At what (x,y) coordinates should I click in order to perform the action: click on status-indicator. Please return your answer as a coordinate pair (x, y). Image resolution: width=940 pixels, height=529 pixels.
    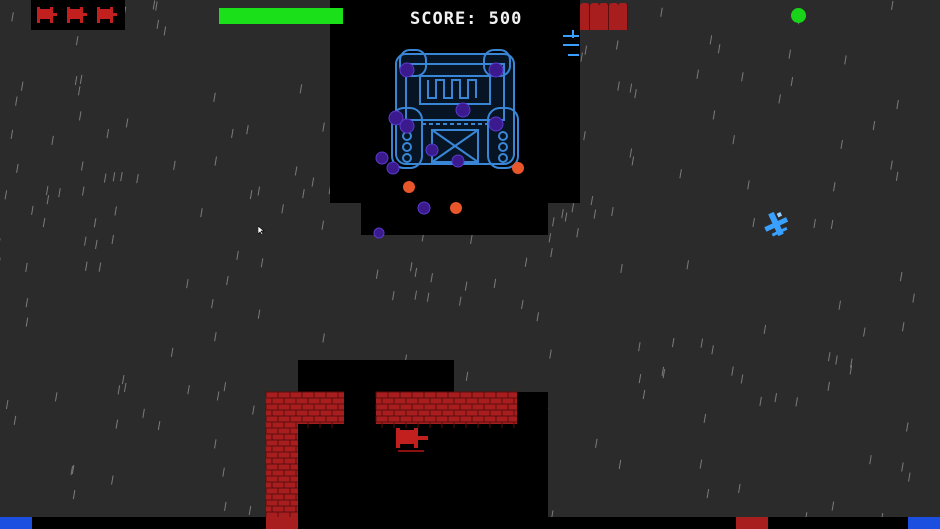
    Looking at the image, I should click on (798, 15).